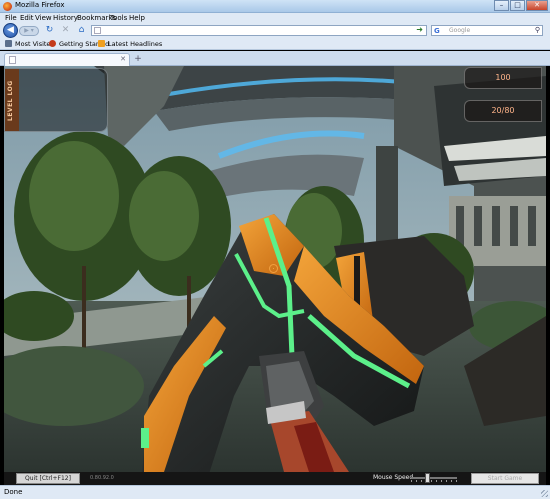  Describe the element at coordinates (275, 6) in the screenshot. I see `title-bar: Mozilla Firefox – □ ✕` at that location.